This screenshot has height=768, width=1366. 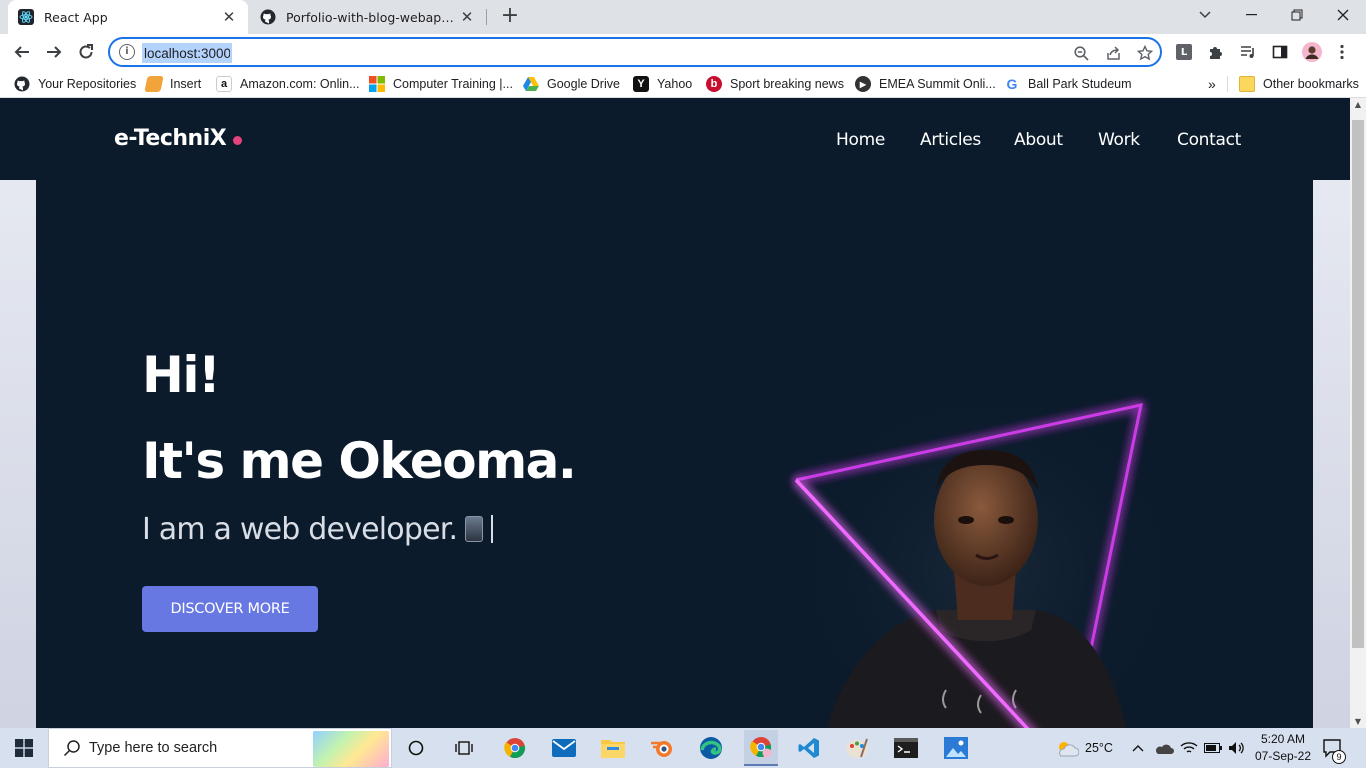 What do you see at coordinates (1038, 140) in the screenshot?
I see `nav-about: About` at bounding box center [1038, 140].